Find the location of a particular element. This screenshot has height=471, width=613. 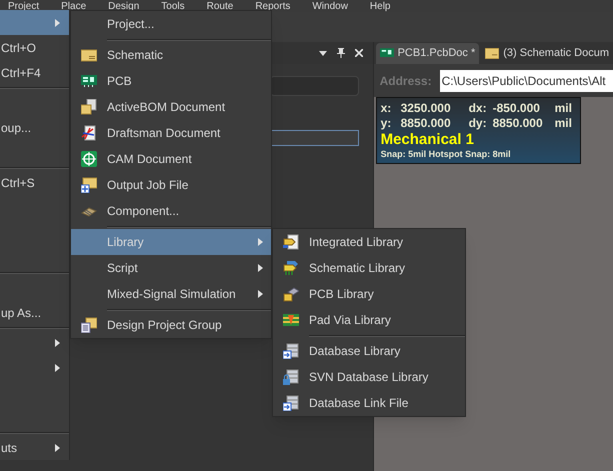

pad-via-icon is located at coordinates (291, 320).